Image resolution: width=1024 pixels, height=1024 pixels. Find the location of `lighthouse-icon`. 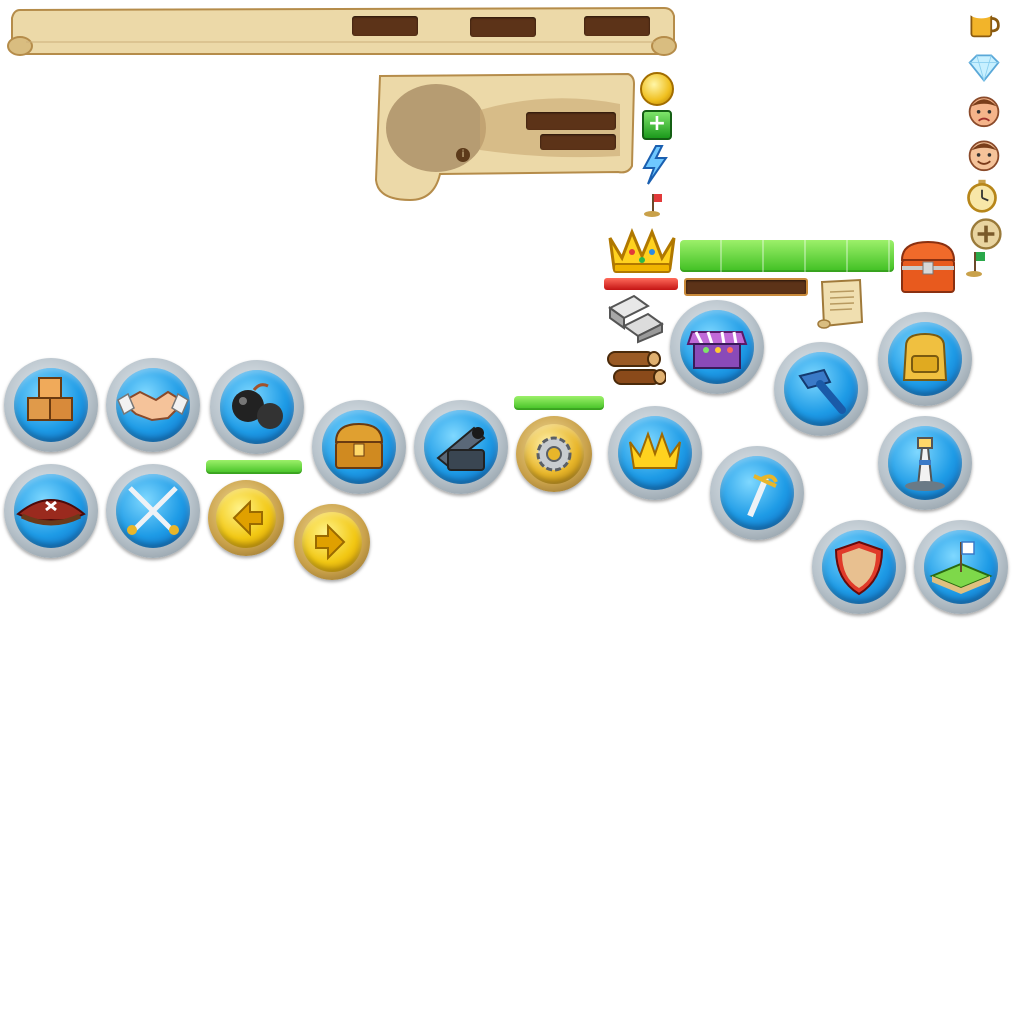

lighthouse-icon is located at coordinates (925, 464).